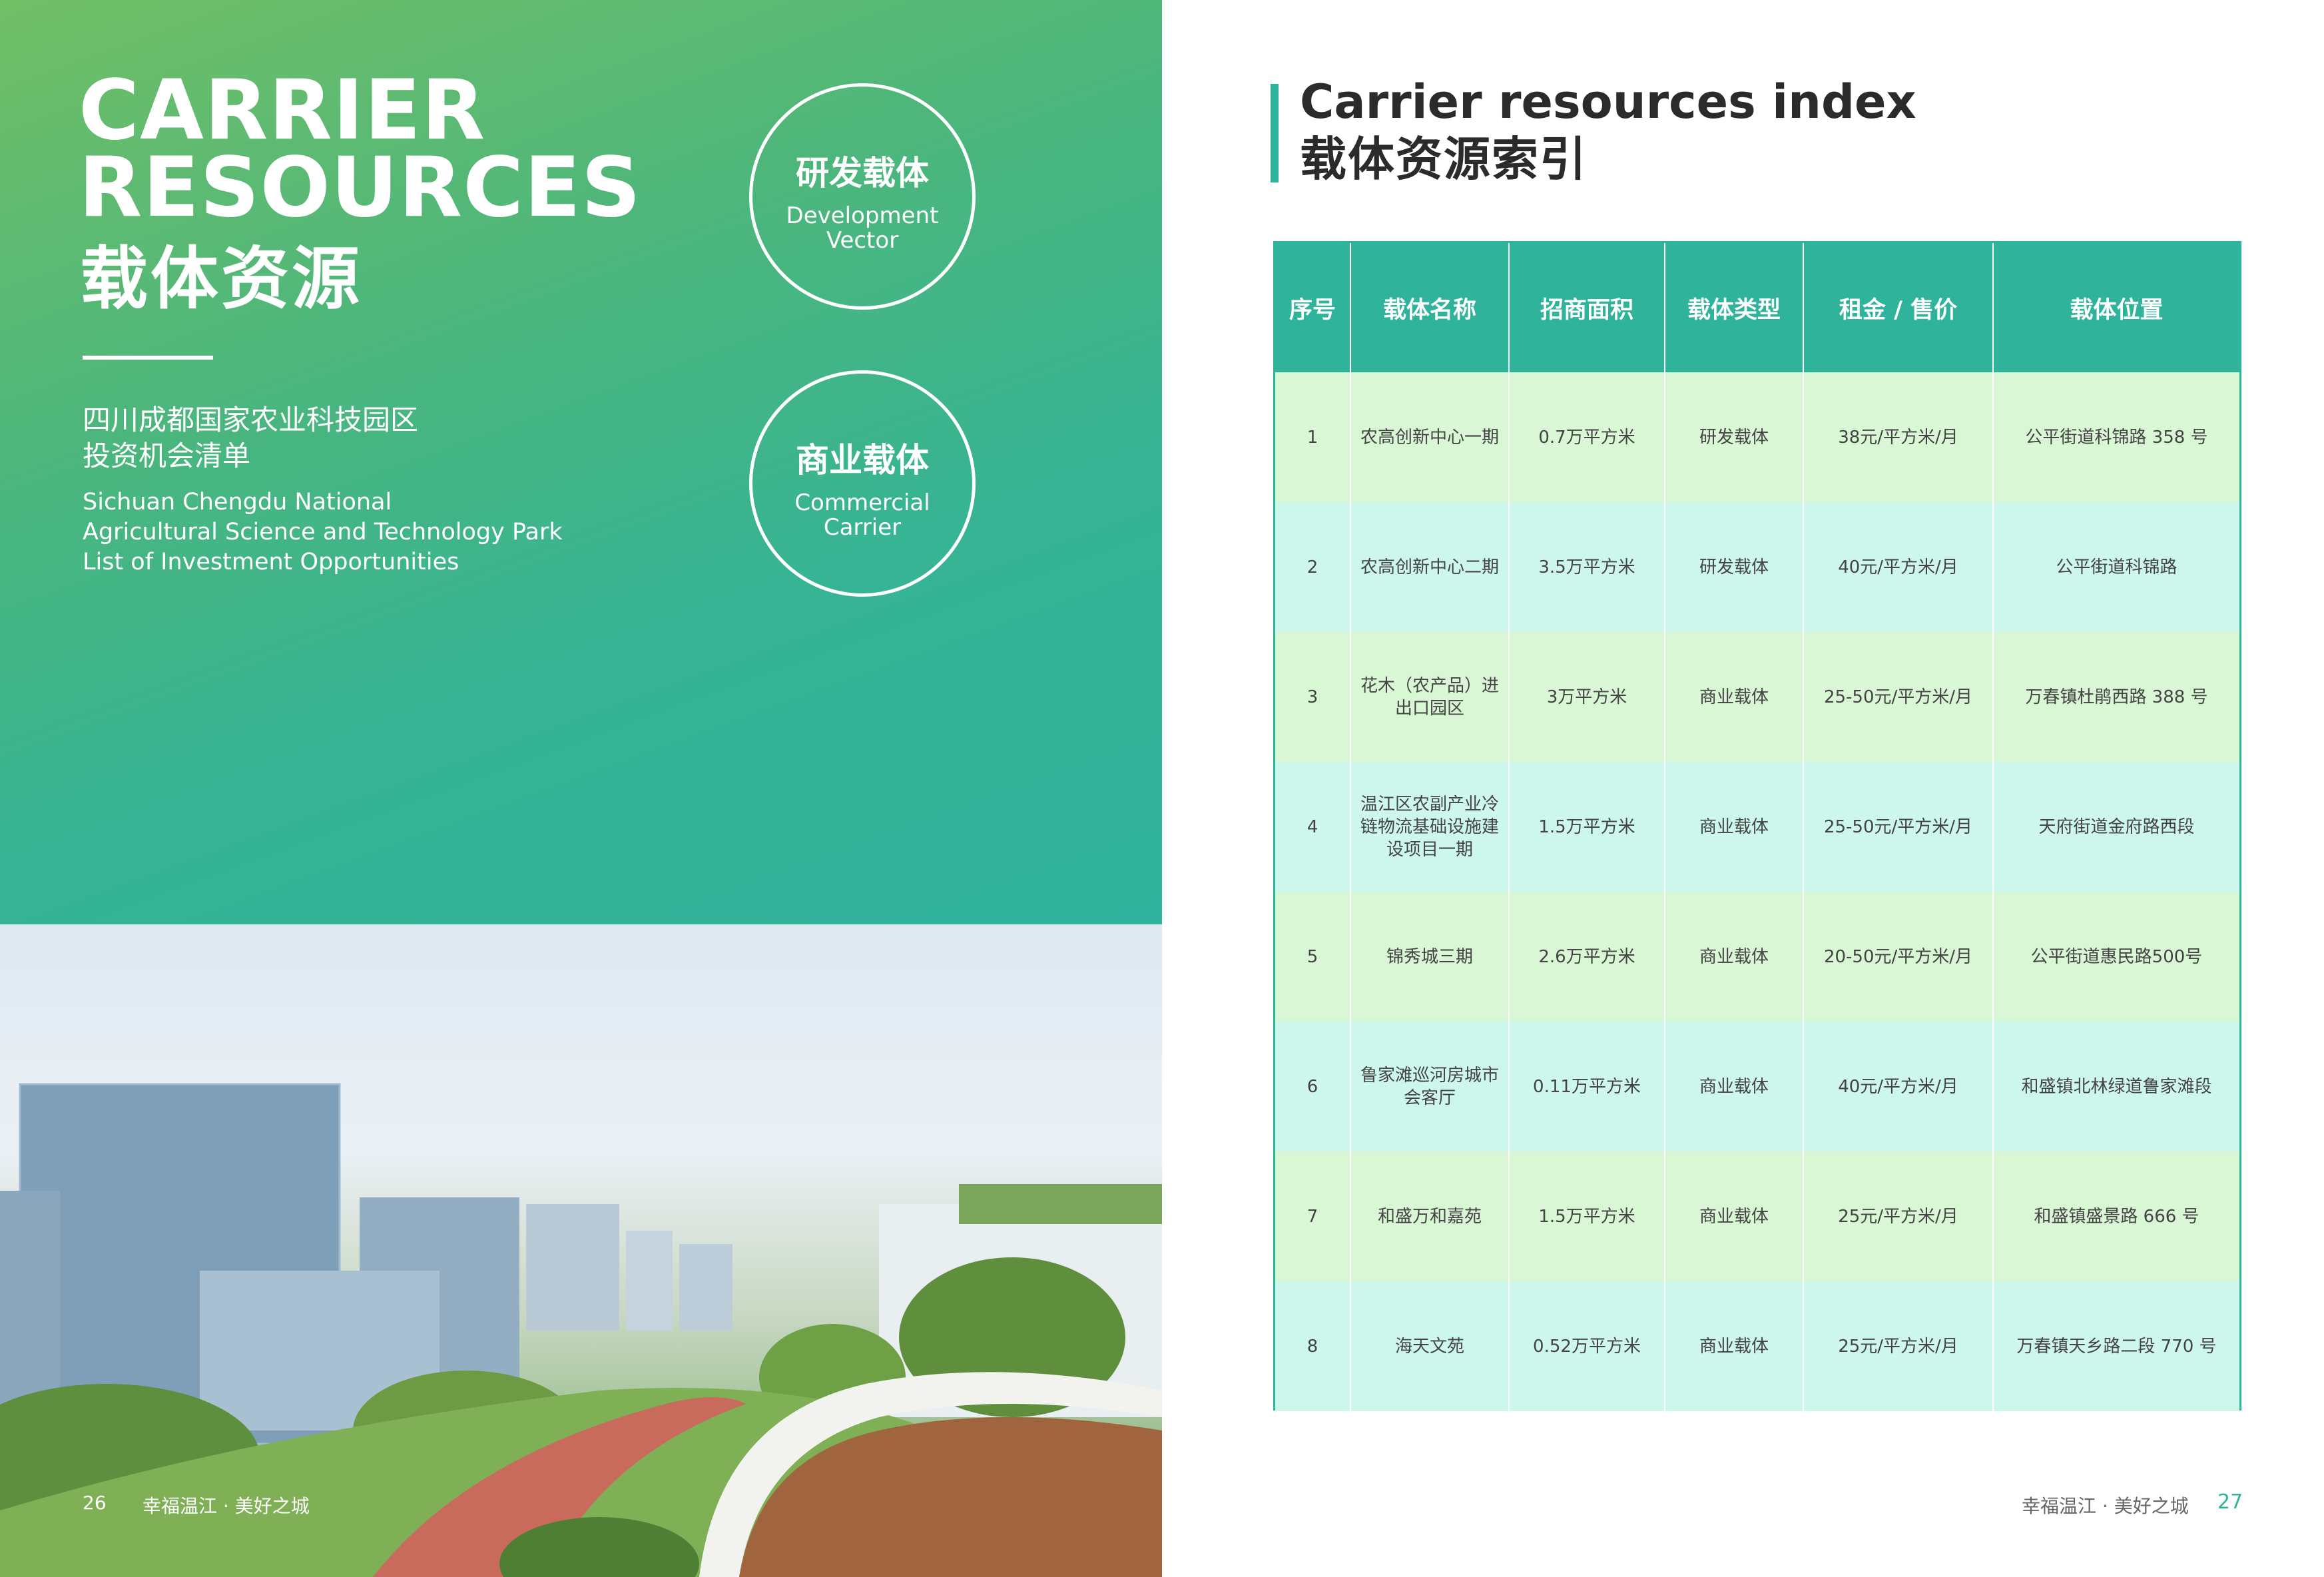  Describe the element at coordinates (2116, 1086) in the screenshot. I see `cell-location: 和盛镇北林绿道鲁家滩段` at that location.